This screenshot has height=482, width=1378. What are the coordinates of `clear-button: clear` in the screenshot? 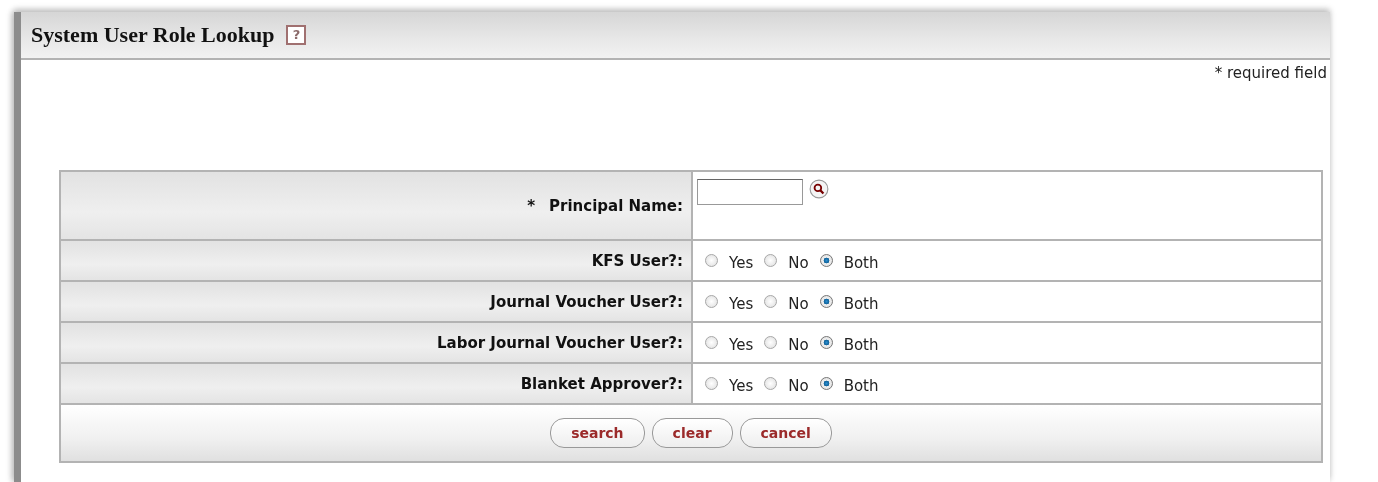 It's located at (692, 433).